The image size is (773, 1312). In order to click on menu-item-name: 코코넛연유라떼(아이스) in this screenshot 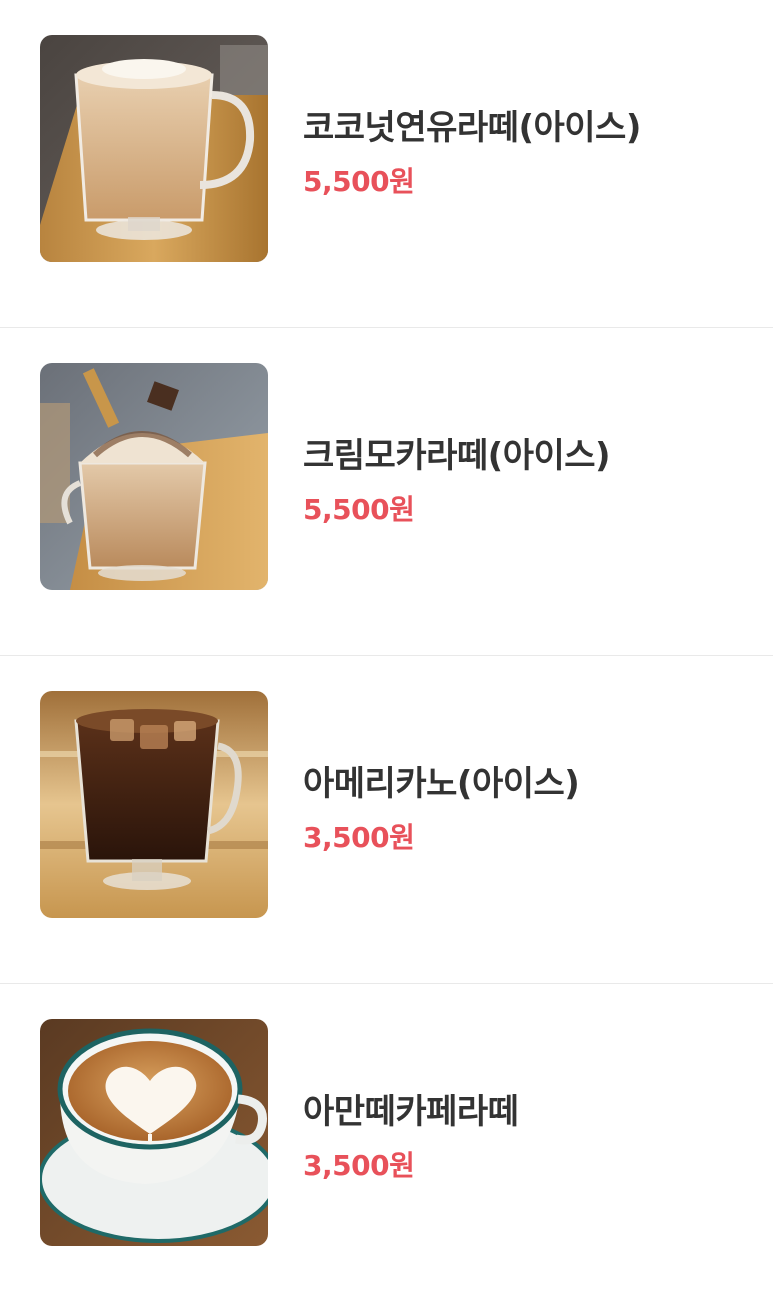, I will do `click(472, 128)`.